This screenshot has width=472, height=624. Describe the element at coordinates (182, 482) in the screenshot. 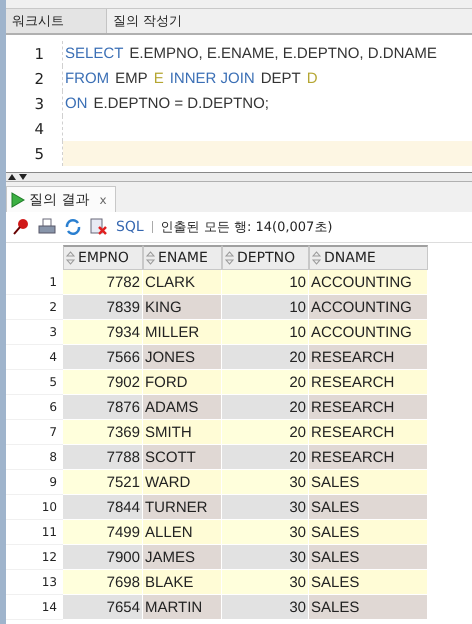

I see `table-cell: WARD` at that location.